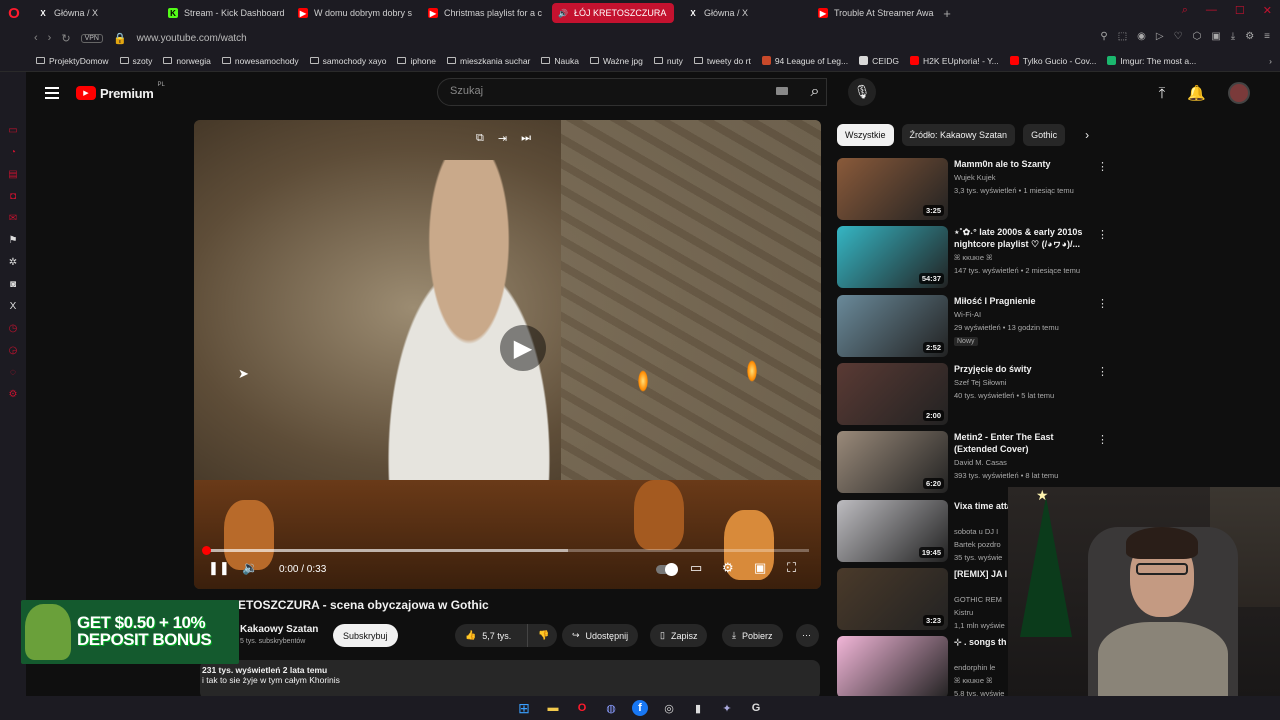 This screenshot has height=720, width=1280. Describe the element at coordinates (13, 284) in the screenshot. I see `twitch-icon: ◙` at that location.